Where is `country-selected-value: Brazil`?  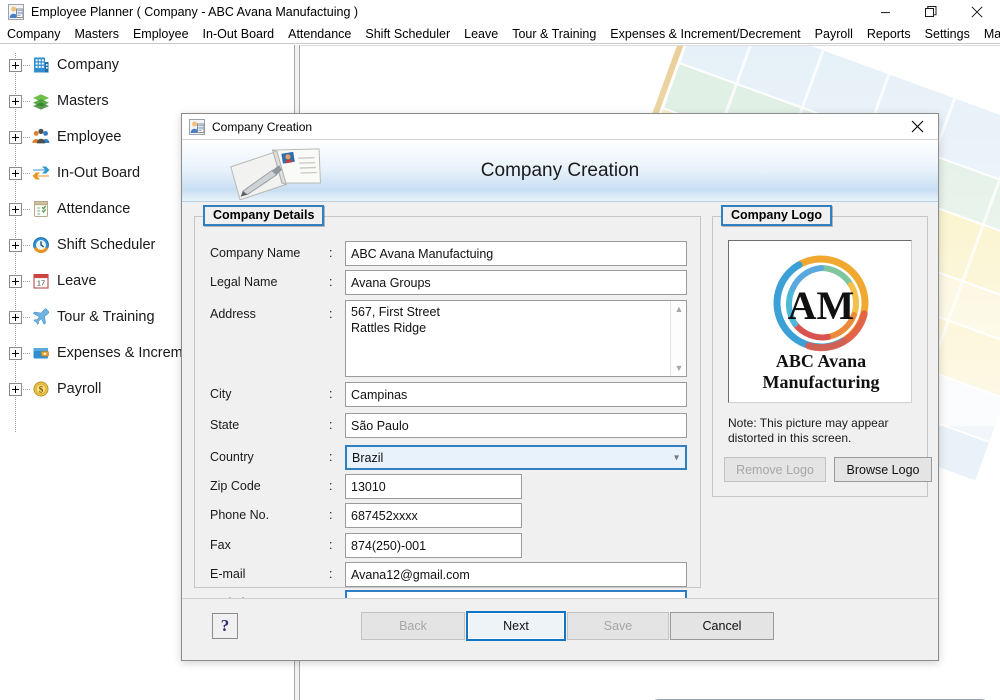
country-selected-value: Brazil is located at coordinates (368, 457).